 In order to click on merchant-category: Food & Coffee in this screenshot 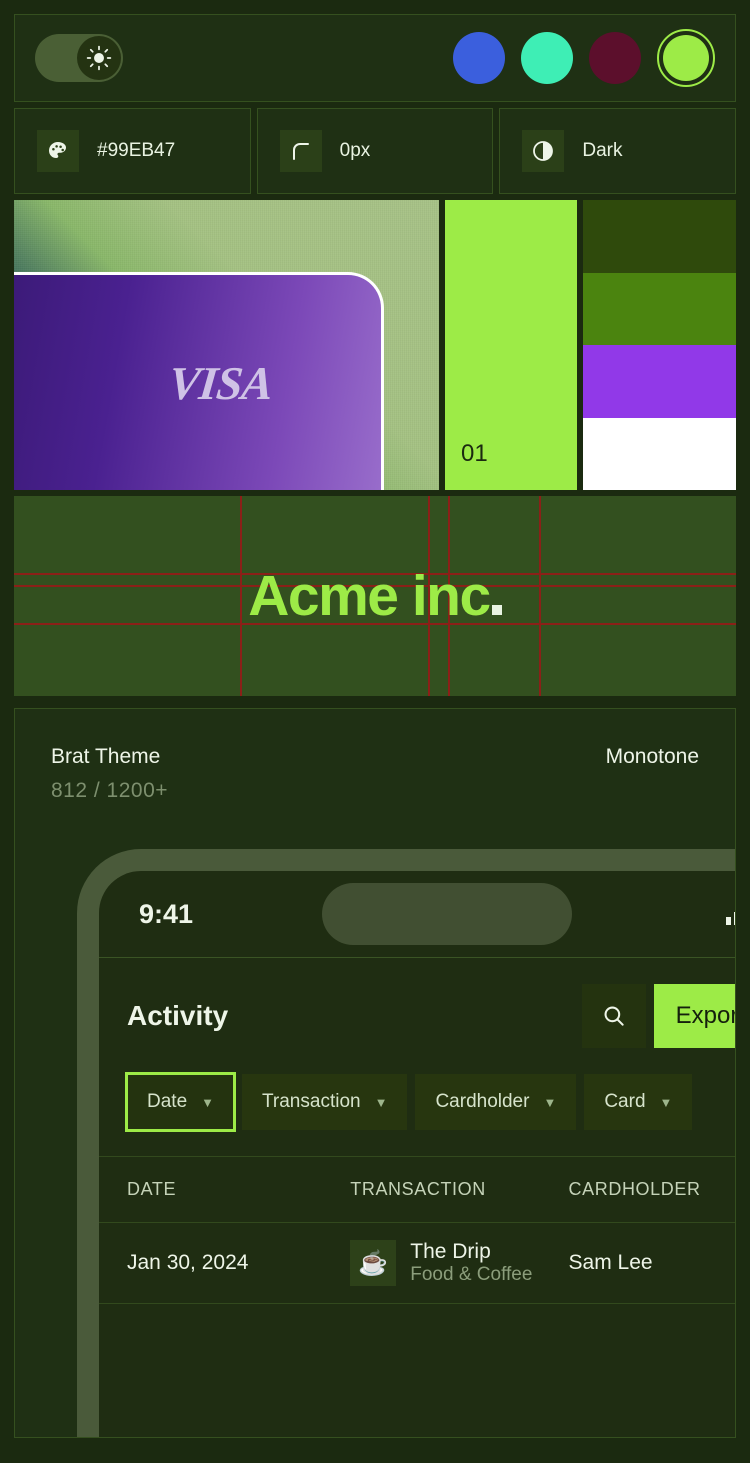, I will do `click(471, 1275)`.